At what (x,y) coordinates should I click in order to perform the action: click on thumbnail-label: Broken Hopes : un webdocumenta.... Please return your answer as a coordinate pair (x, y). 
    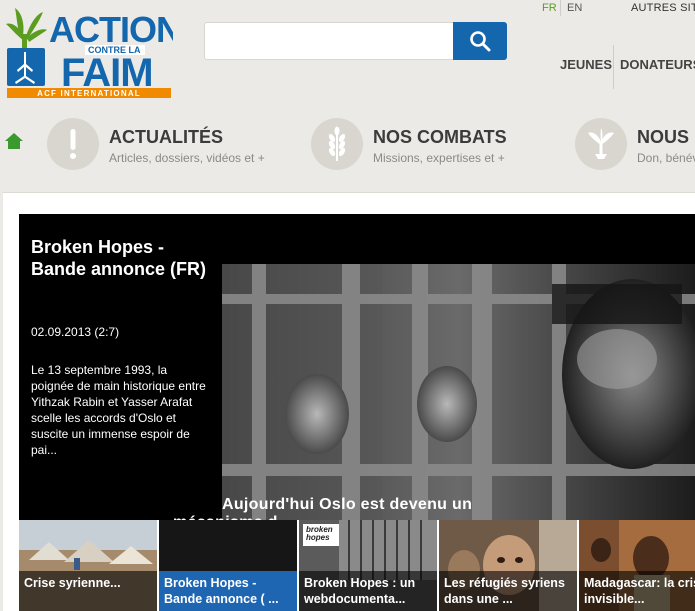
    Looking at the image, I should click on (368, 591).